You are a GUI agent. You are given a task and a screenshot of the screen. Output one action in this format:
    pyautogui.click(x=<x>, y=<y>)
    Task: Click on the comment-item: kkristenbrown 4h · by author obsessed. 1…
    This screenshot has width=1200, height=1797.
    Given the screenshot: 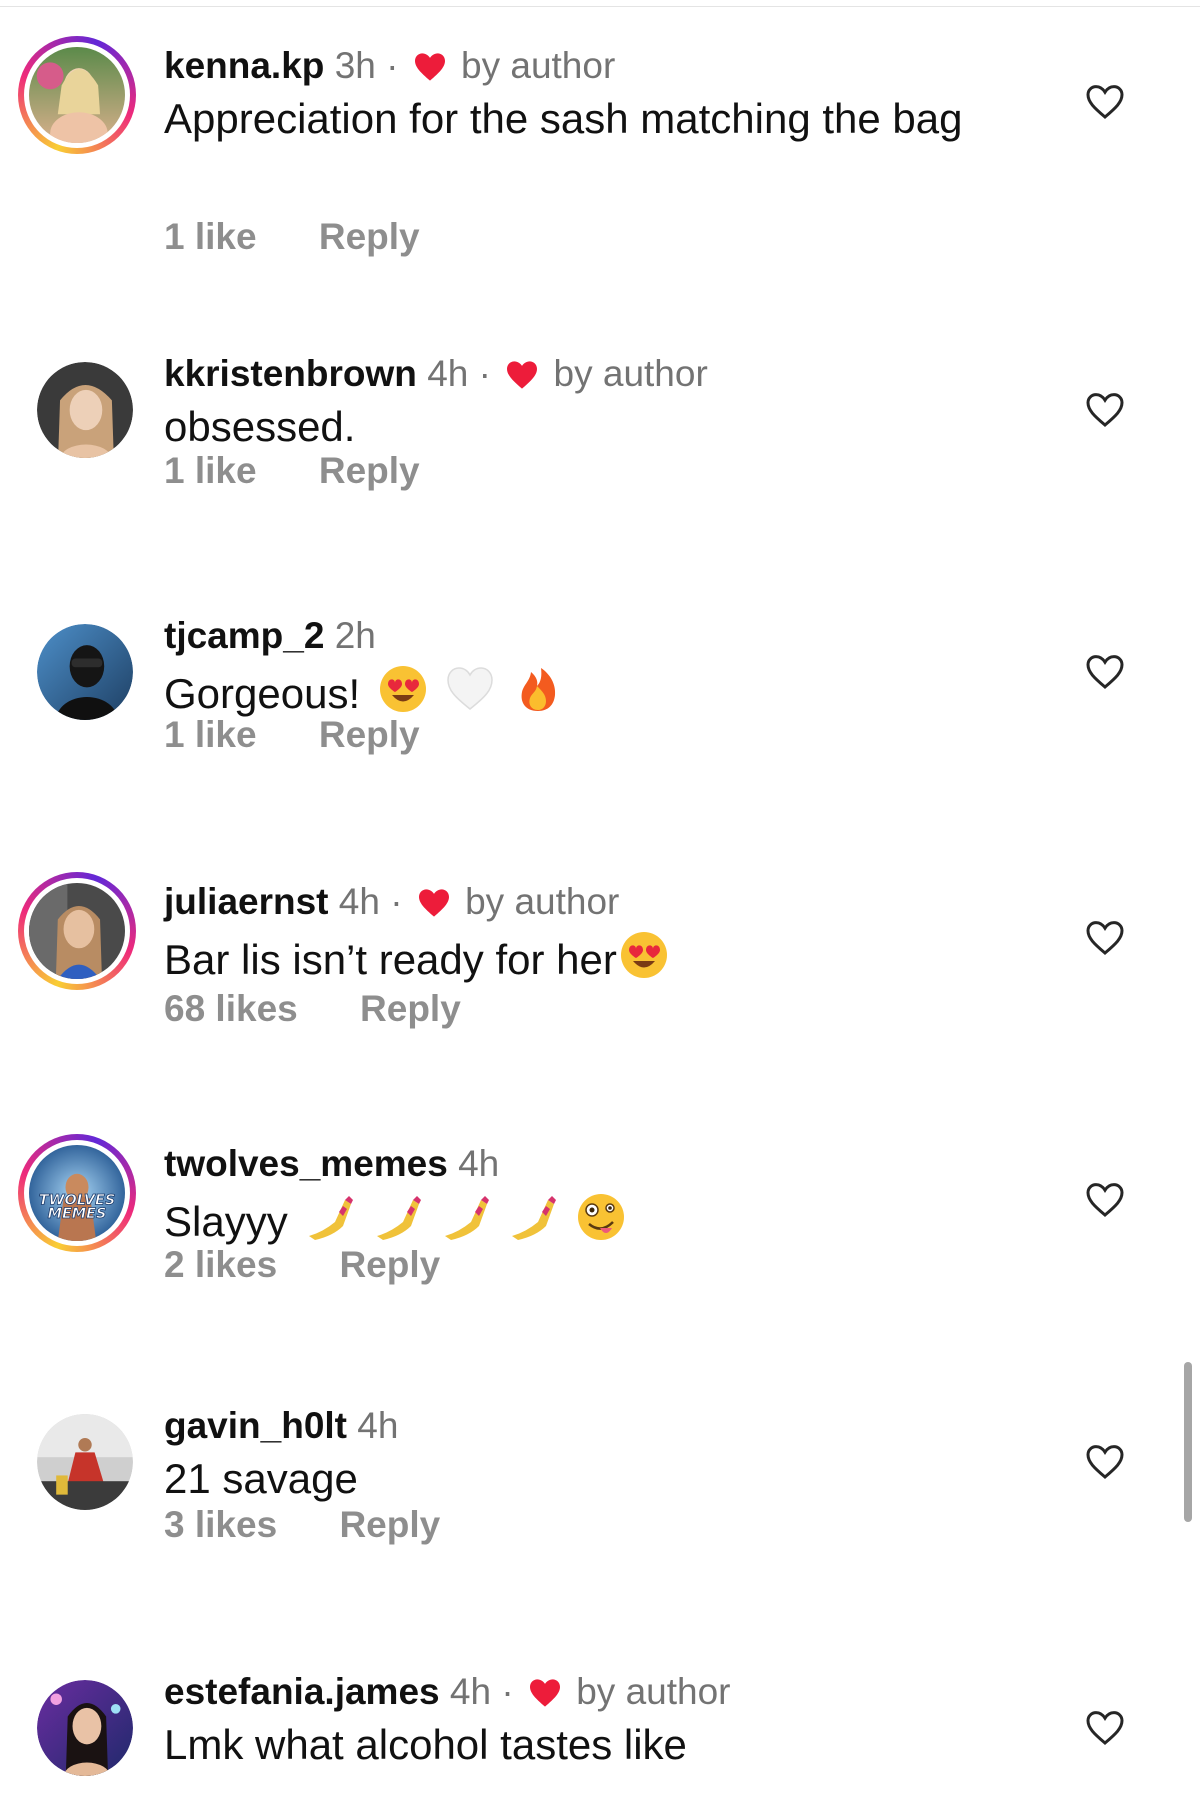 What is the action you would take?
    pyautogui.click(x=600, y=452)
    